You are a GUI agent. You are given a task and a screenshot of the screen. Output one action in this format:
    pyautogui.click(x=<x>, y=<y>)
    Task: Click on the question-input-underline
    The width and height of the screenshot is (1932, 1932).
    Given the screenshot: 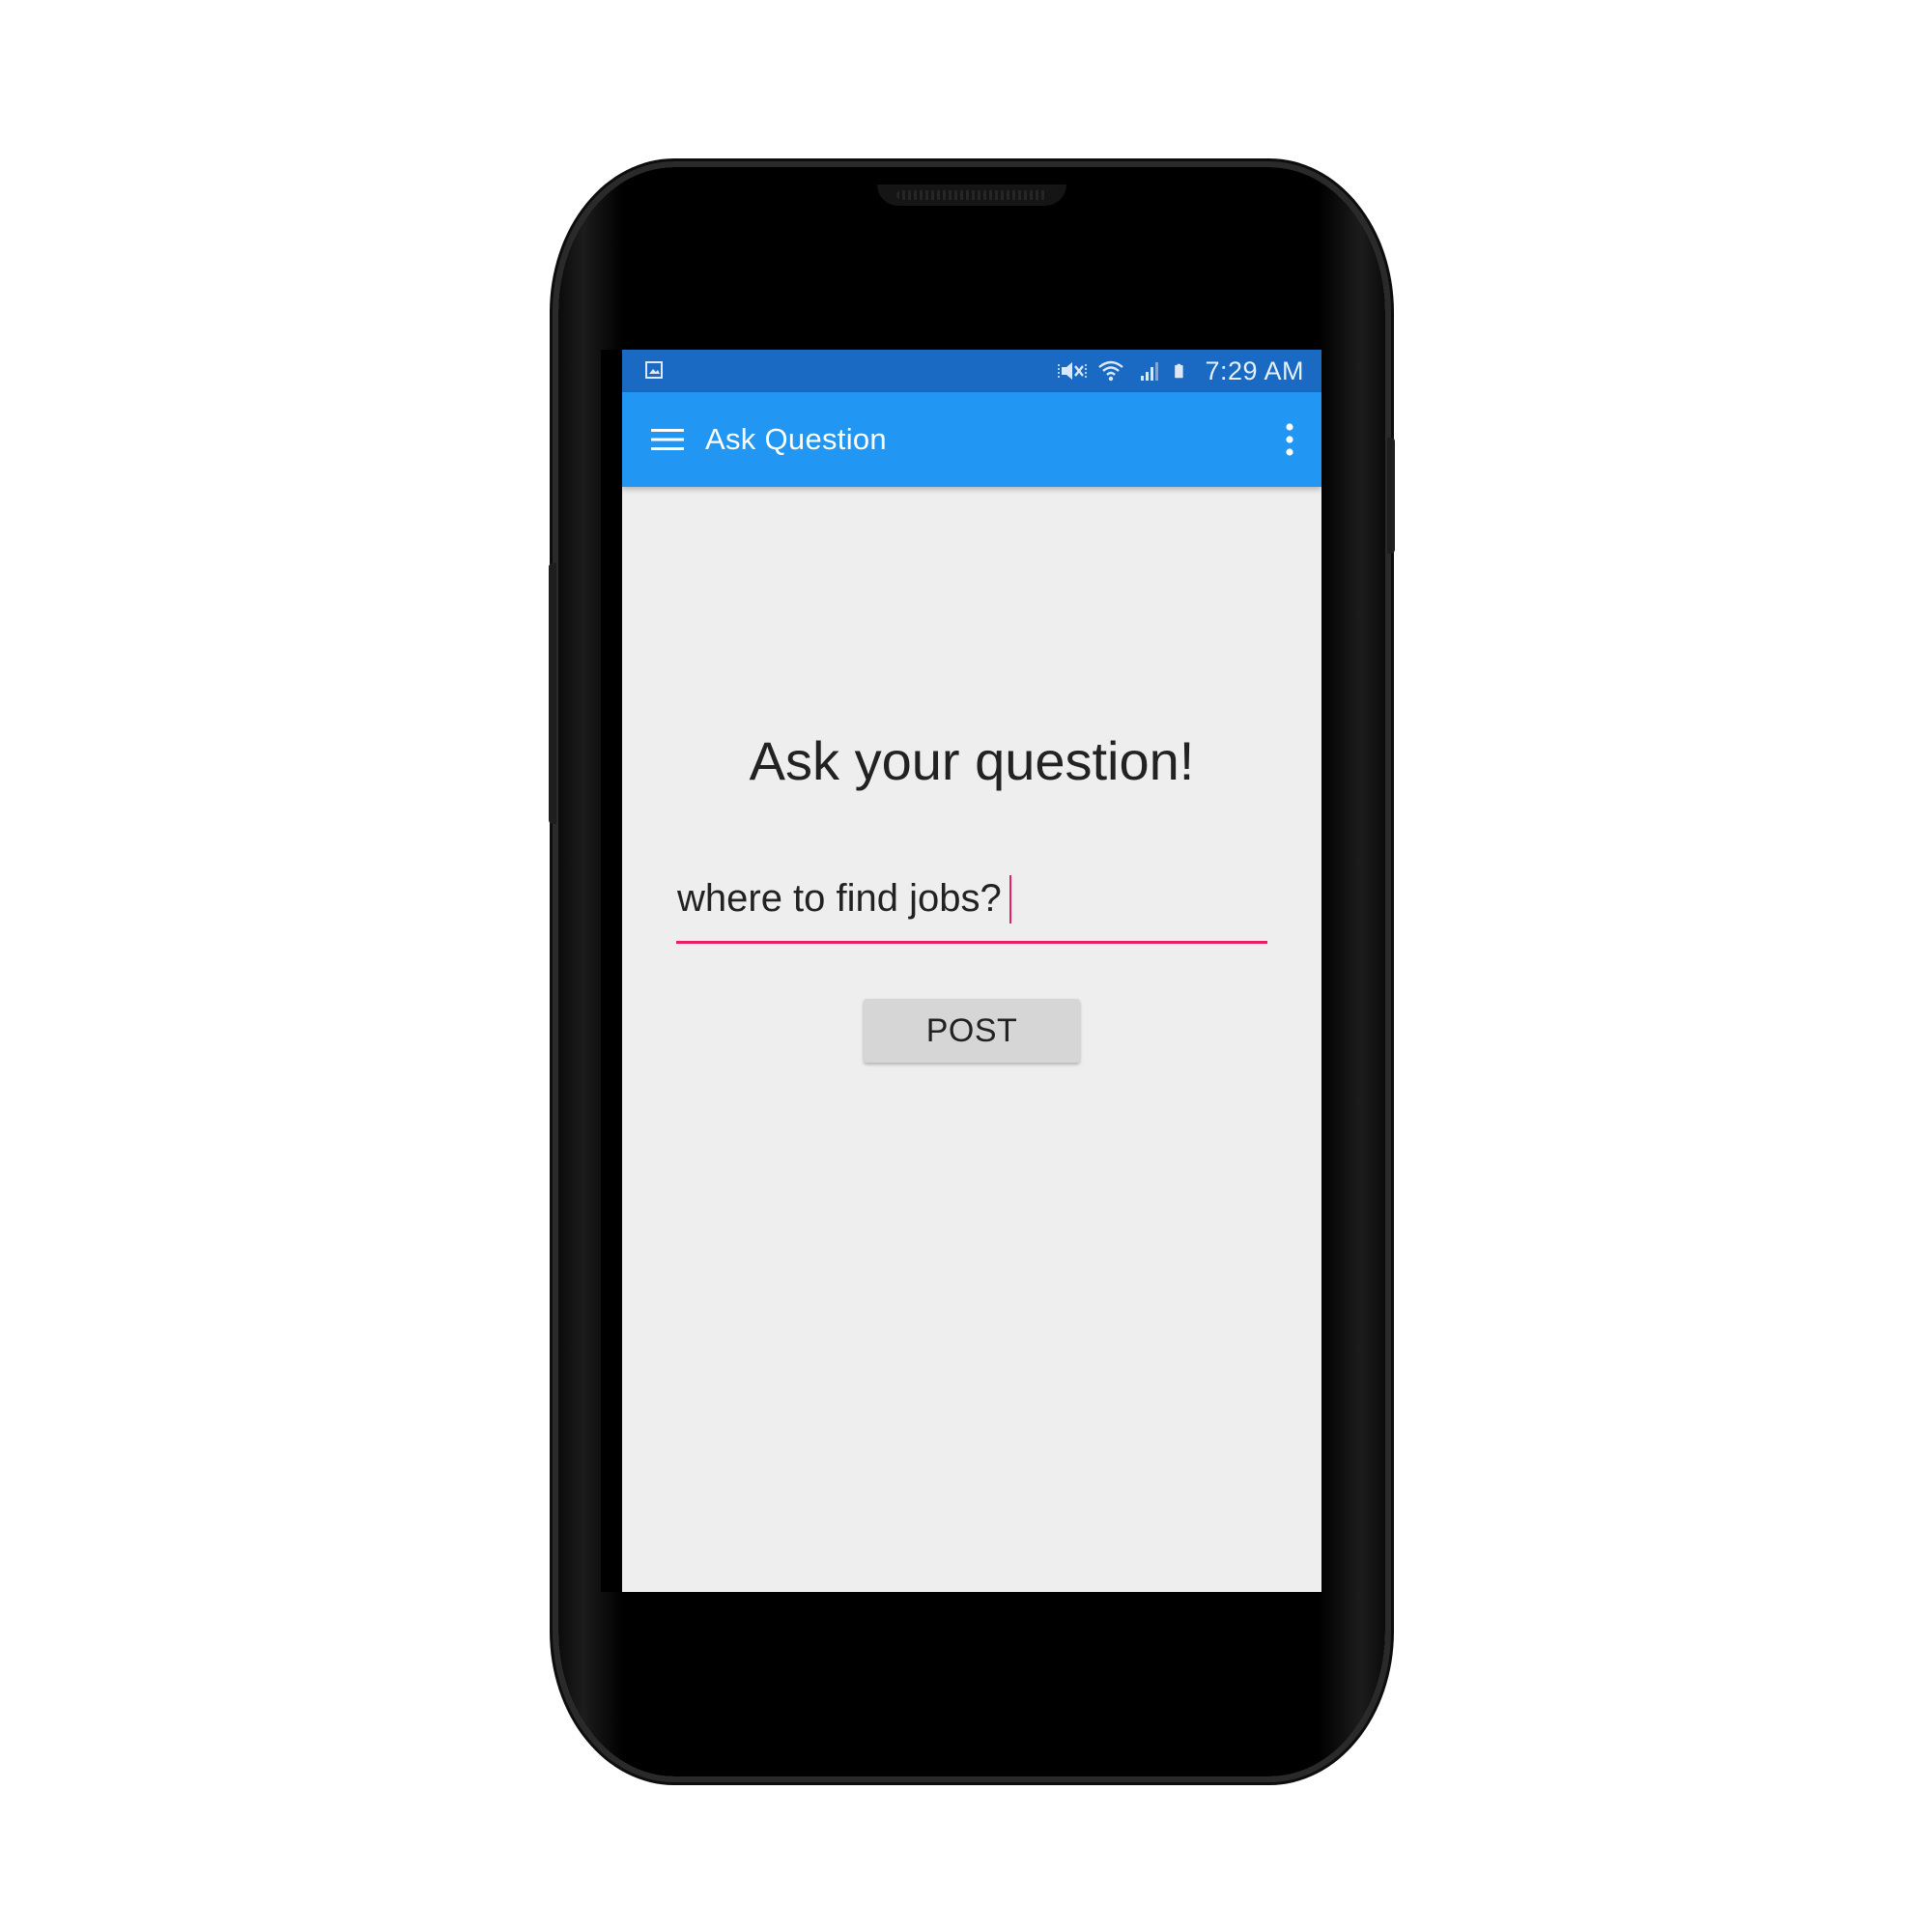 What is the action you would take?
    pyautogui.click(x=971, y=942)
    